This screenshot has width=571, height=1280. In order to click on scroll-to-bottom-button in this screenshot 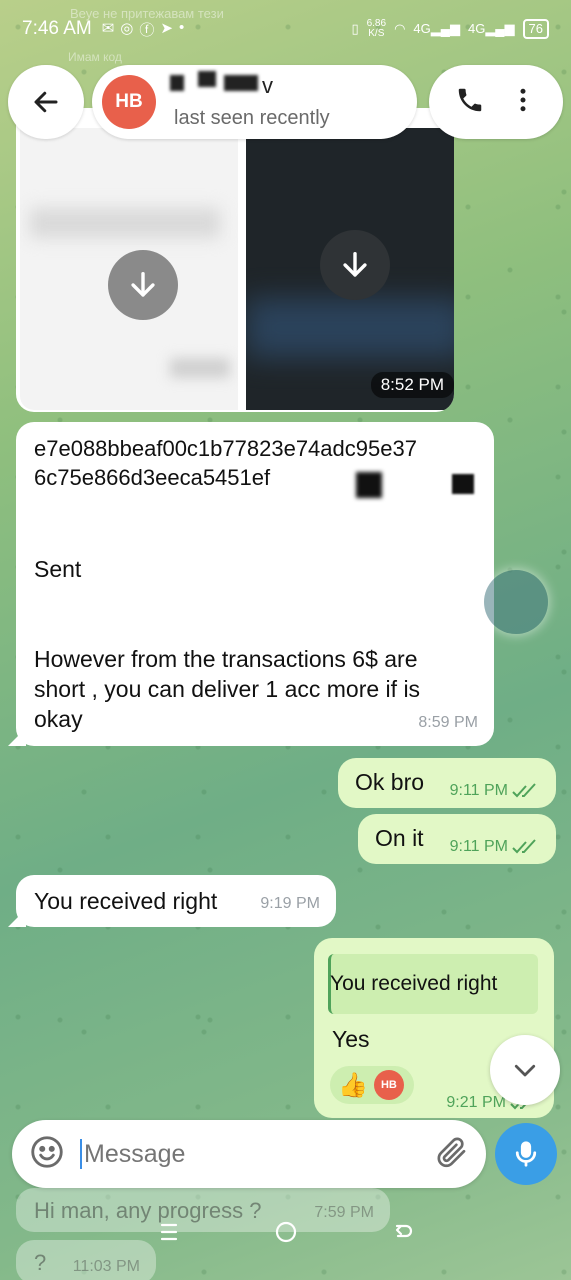, I will do `click(525, 1070)`.